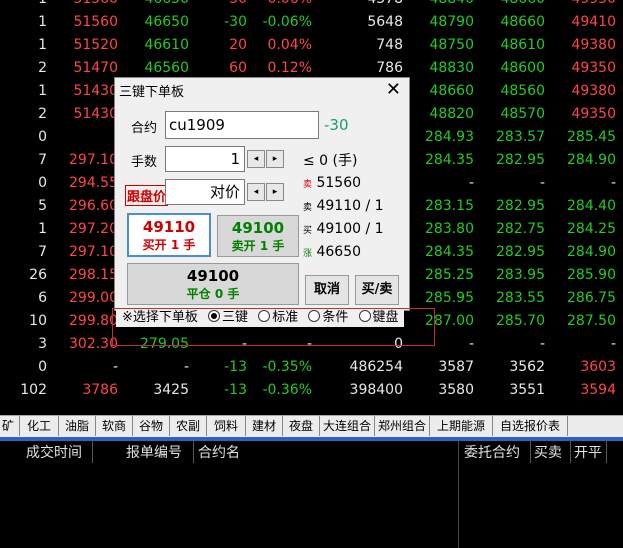  I want to click on buy-quote-icon: 买, so click(308, 231).